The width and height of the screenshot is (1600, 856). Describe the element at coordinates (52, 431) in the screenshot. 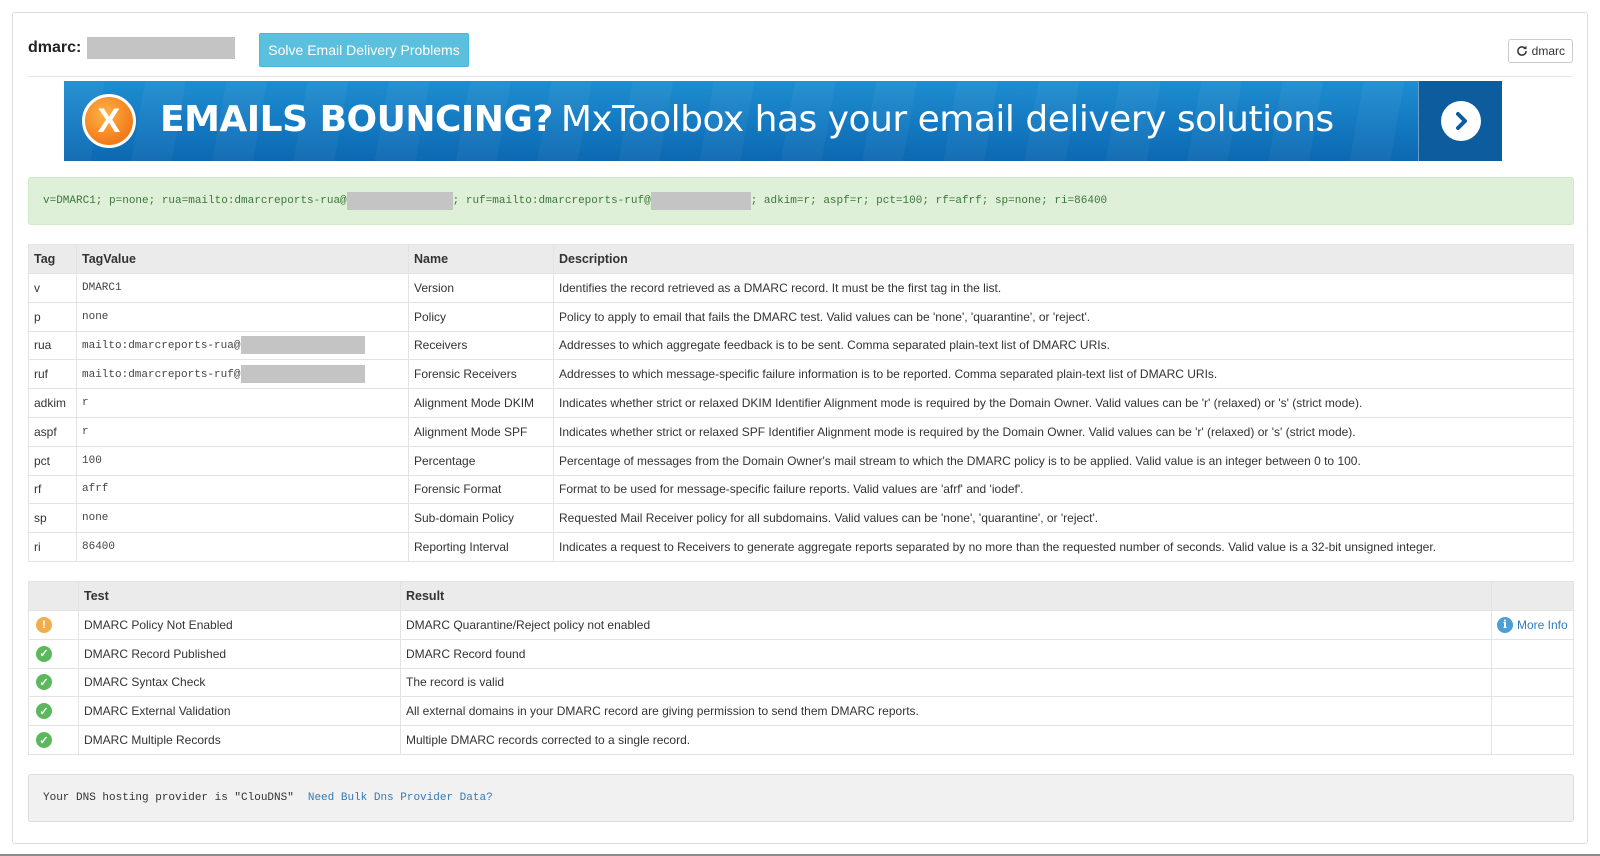

I see `tag-cell: aspf` at that location.